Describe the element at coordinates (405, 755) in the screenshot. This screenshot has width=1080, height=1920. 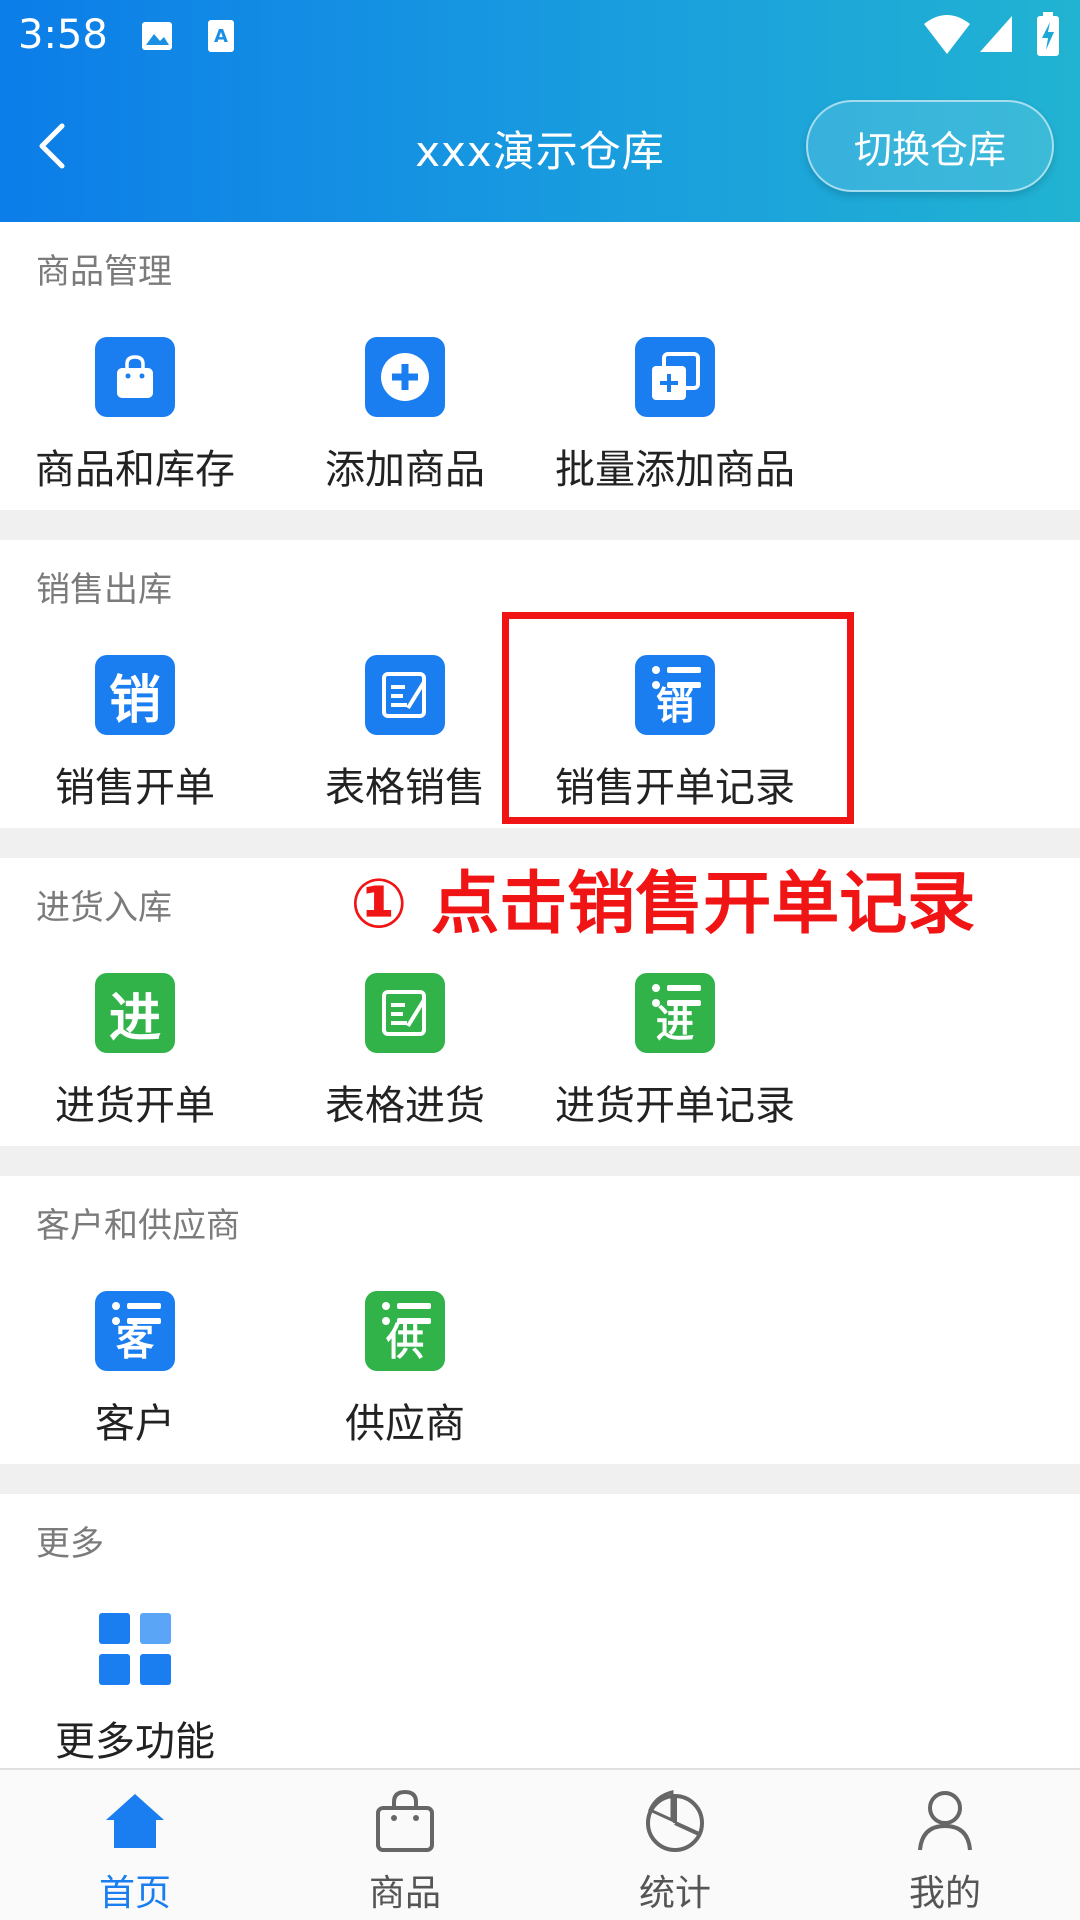
I see `table-sales-tile: 表格销售` at that location.